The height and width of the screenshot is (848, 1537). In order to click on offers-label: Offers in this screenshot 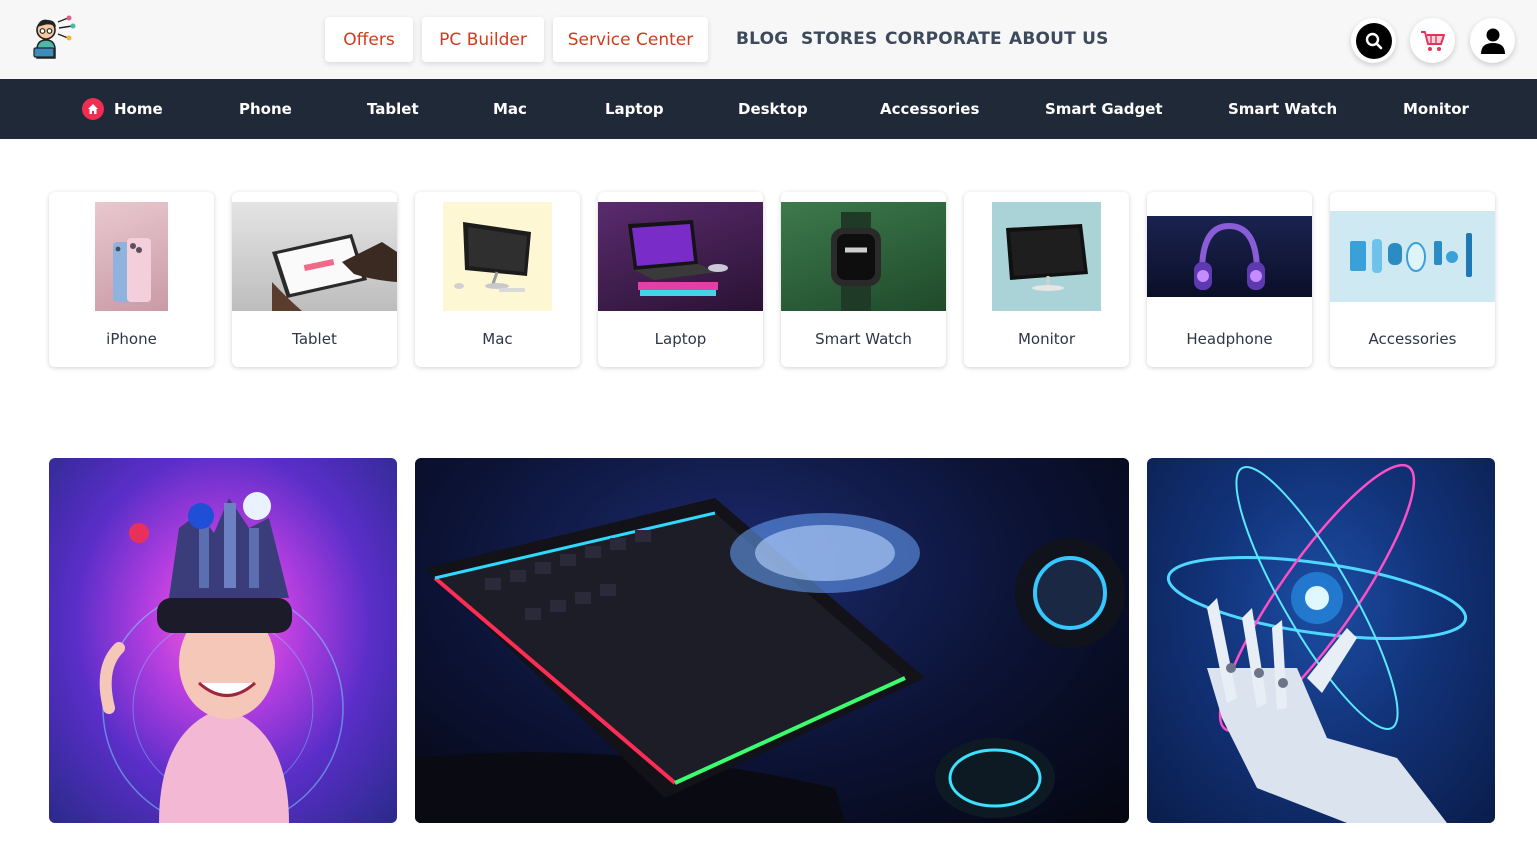, I will do `click(369, 39)`.